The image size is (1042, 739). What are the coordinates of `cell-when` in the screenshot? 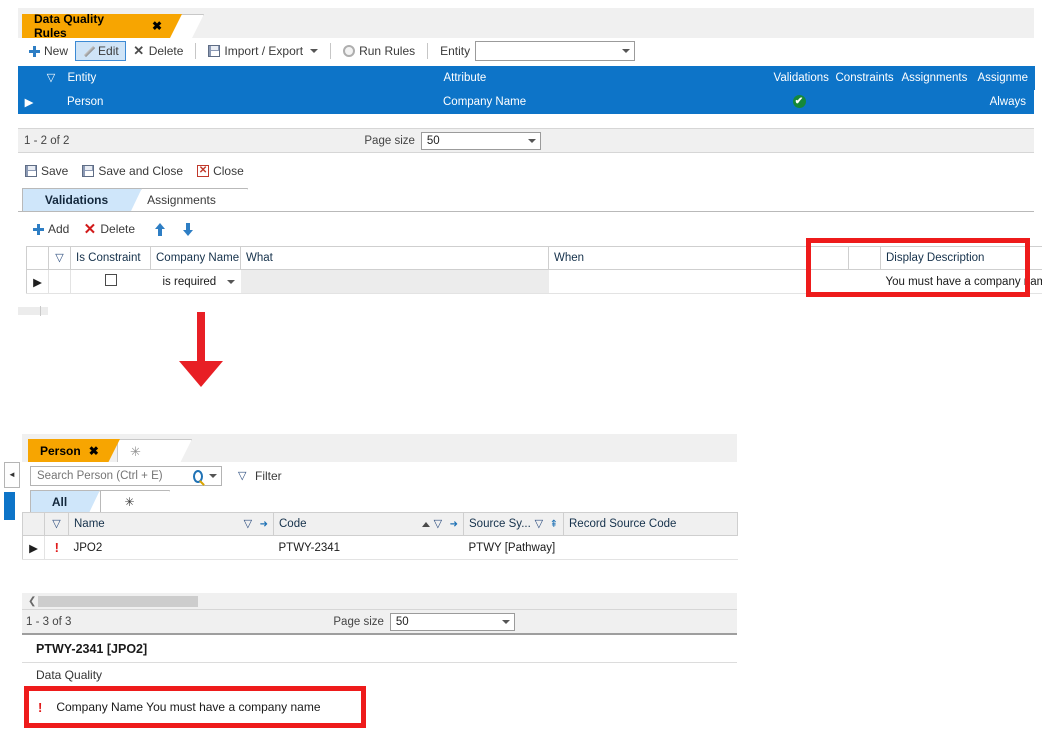 It's located at (698, 281).